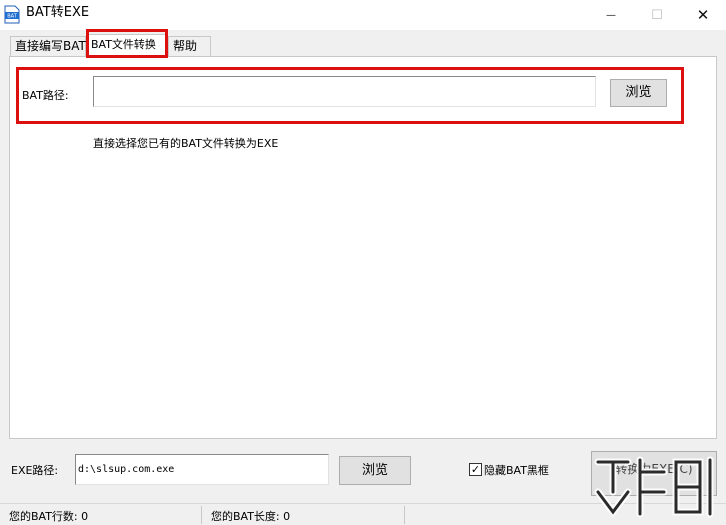 The width and height of the screenshot is (726, 525). I want to click on svg-text: BAT, so click(12, 17).